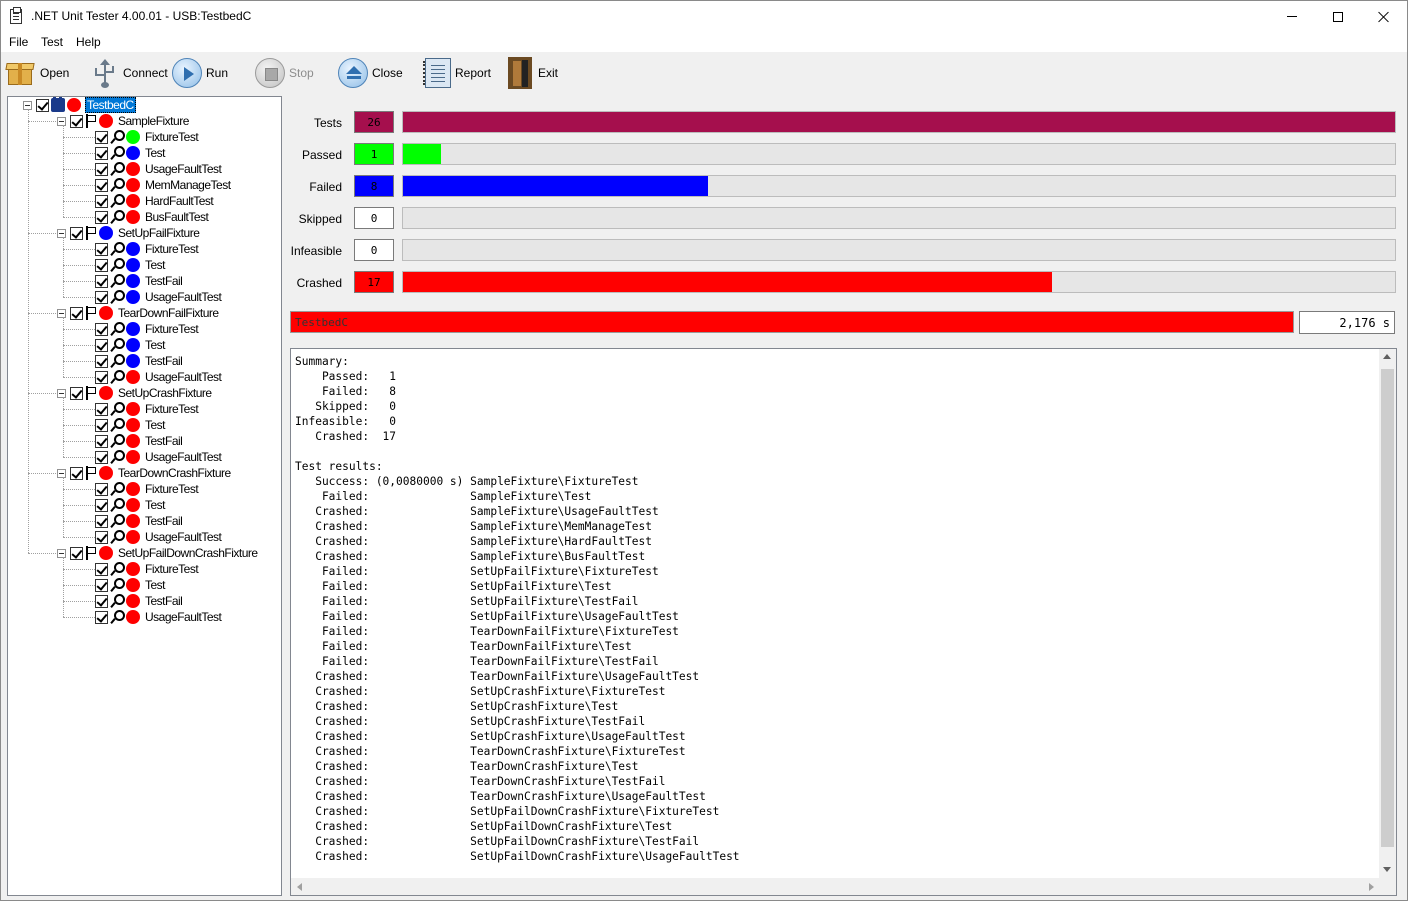 This screenshot has width=1408, height=901. Describe the element at coordinates (52, 42) in the screenshot. I see `menu-test: Test` at that location.